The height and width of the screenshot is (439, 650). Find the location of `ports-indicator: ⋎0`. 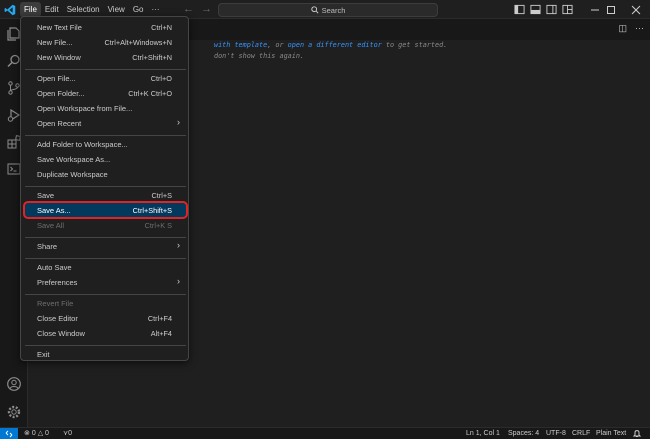

ports-indicator: ⋎0 is located at coordinates (67, 434).